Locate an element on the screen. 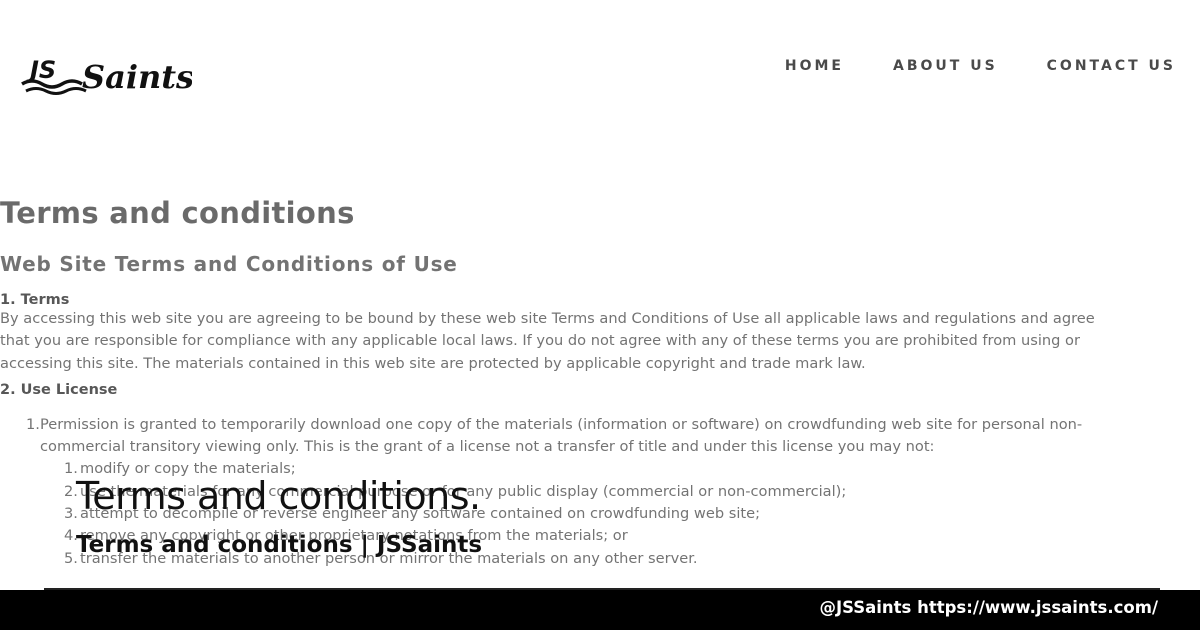  page-subtitle: Web Site Terms and Conditions of Use is located at coordinates (229, 264).